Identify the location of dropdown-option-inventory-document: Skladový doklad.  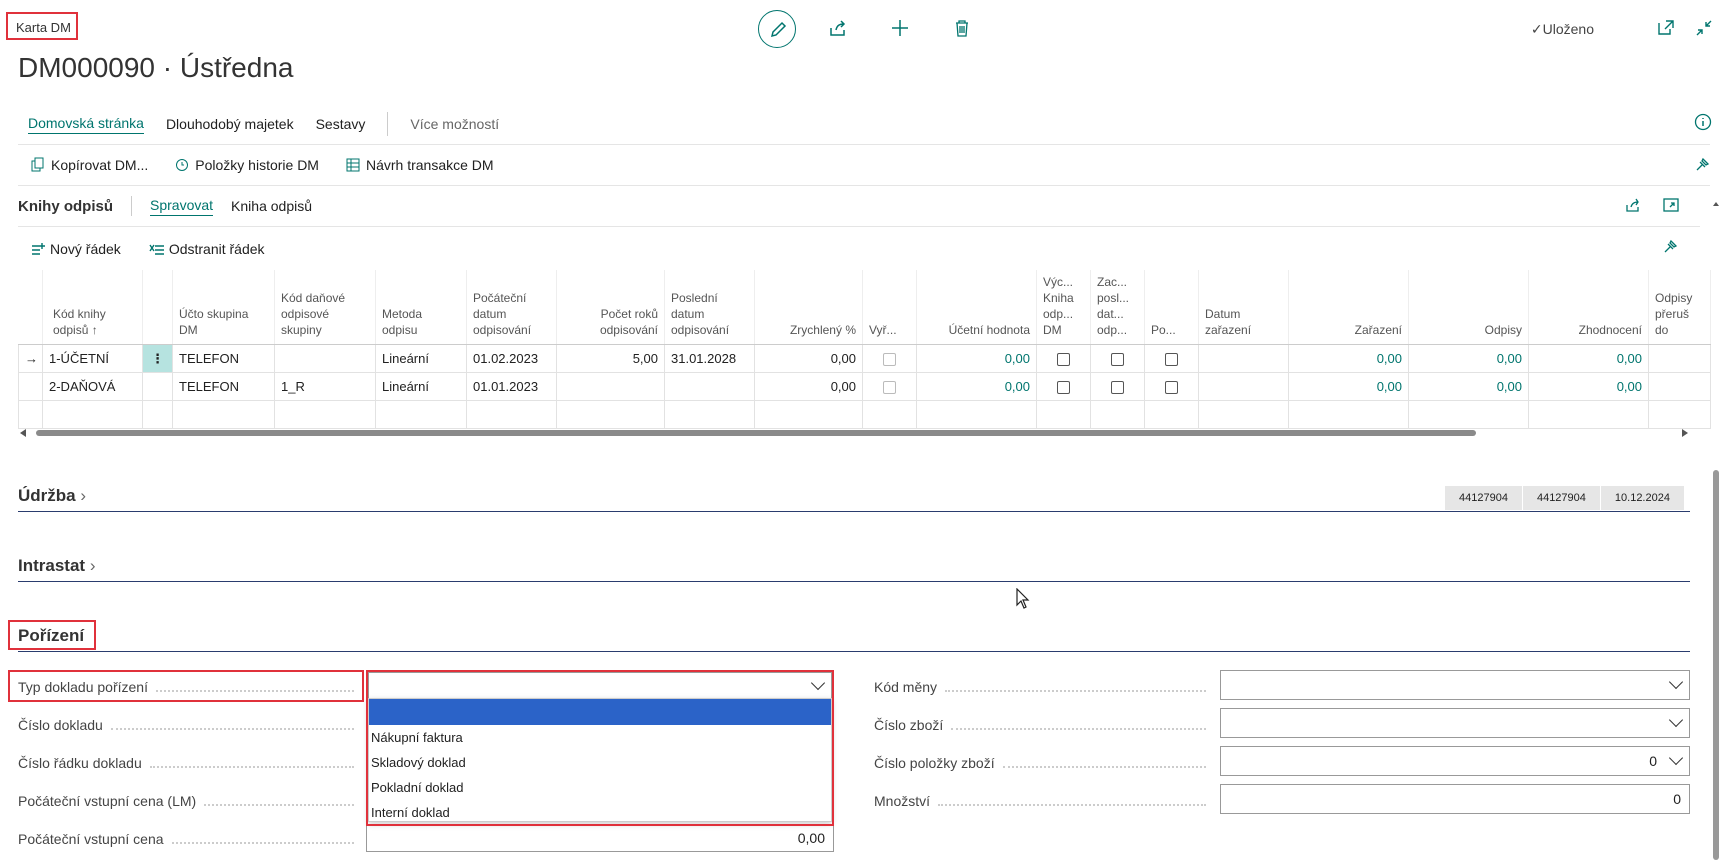
(600, 762).